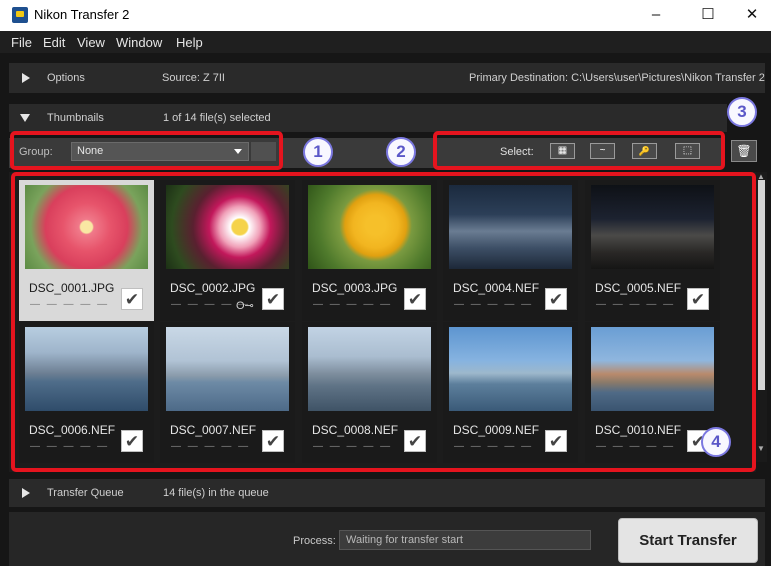 This screenshot has width=771, height=566. I want to click on menu-view: View, so click(91, 42).